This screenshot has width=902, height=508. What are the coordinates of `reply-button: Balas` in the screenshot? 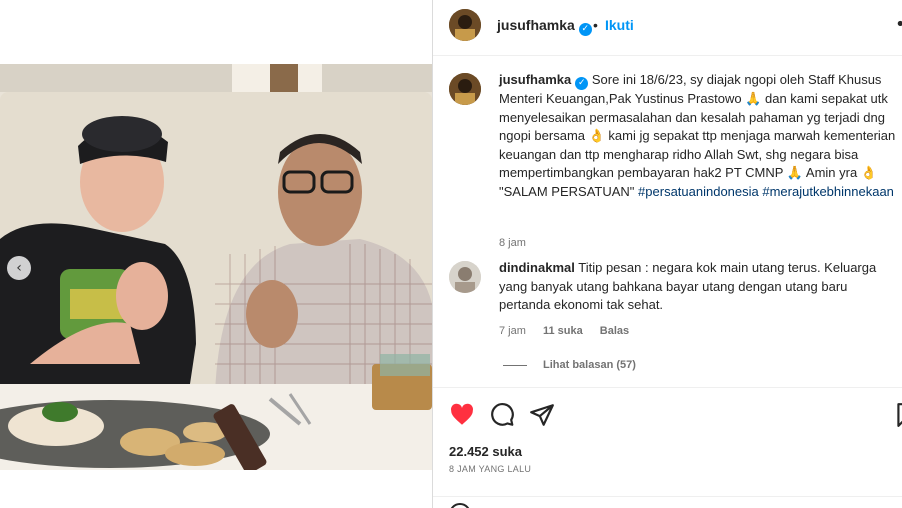 It's located at (614, 331).